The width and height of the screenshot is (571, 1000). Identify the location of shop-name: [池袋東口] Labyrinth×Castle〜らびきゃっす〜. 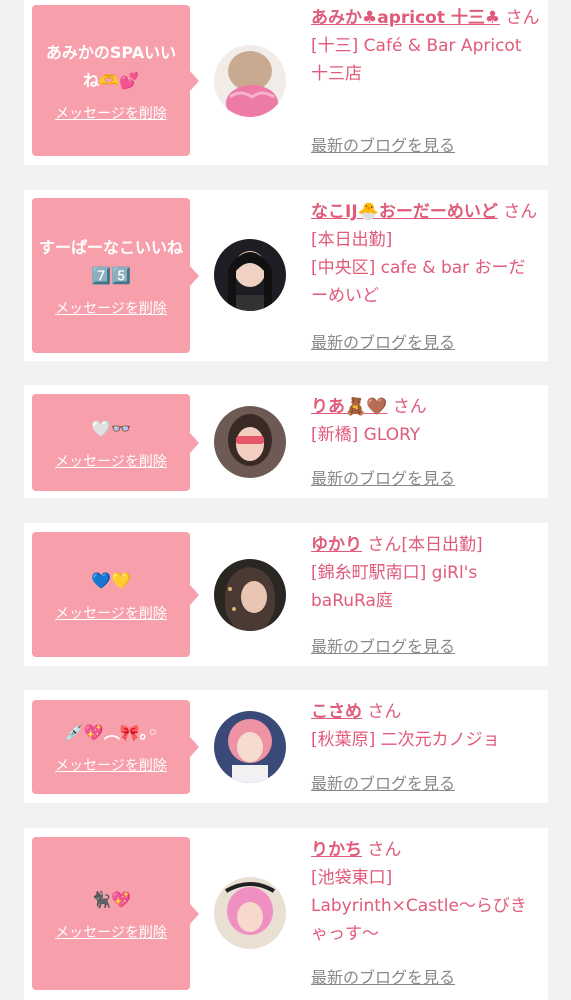
(419, 906).